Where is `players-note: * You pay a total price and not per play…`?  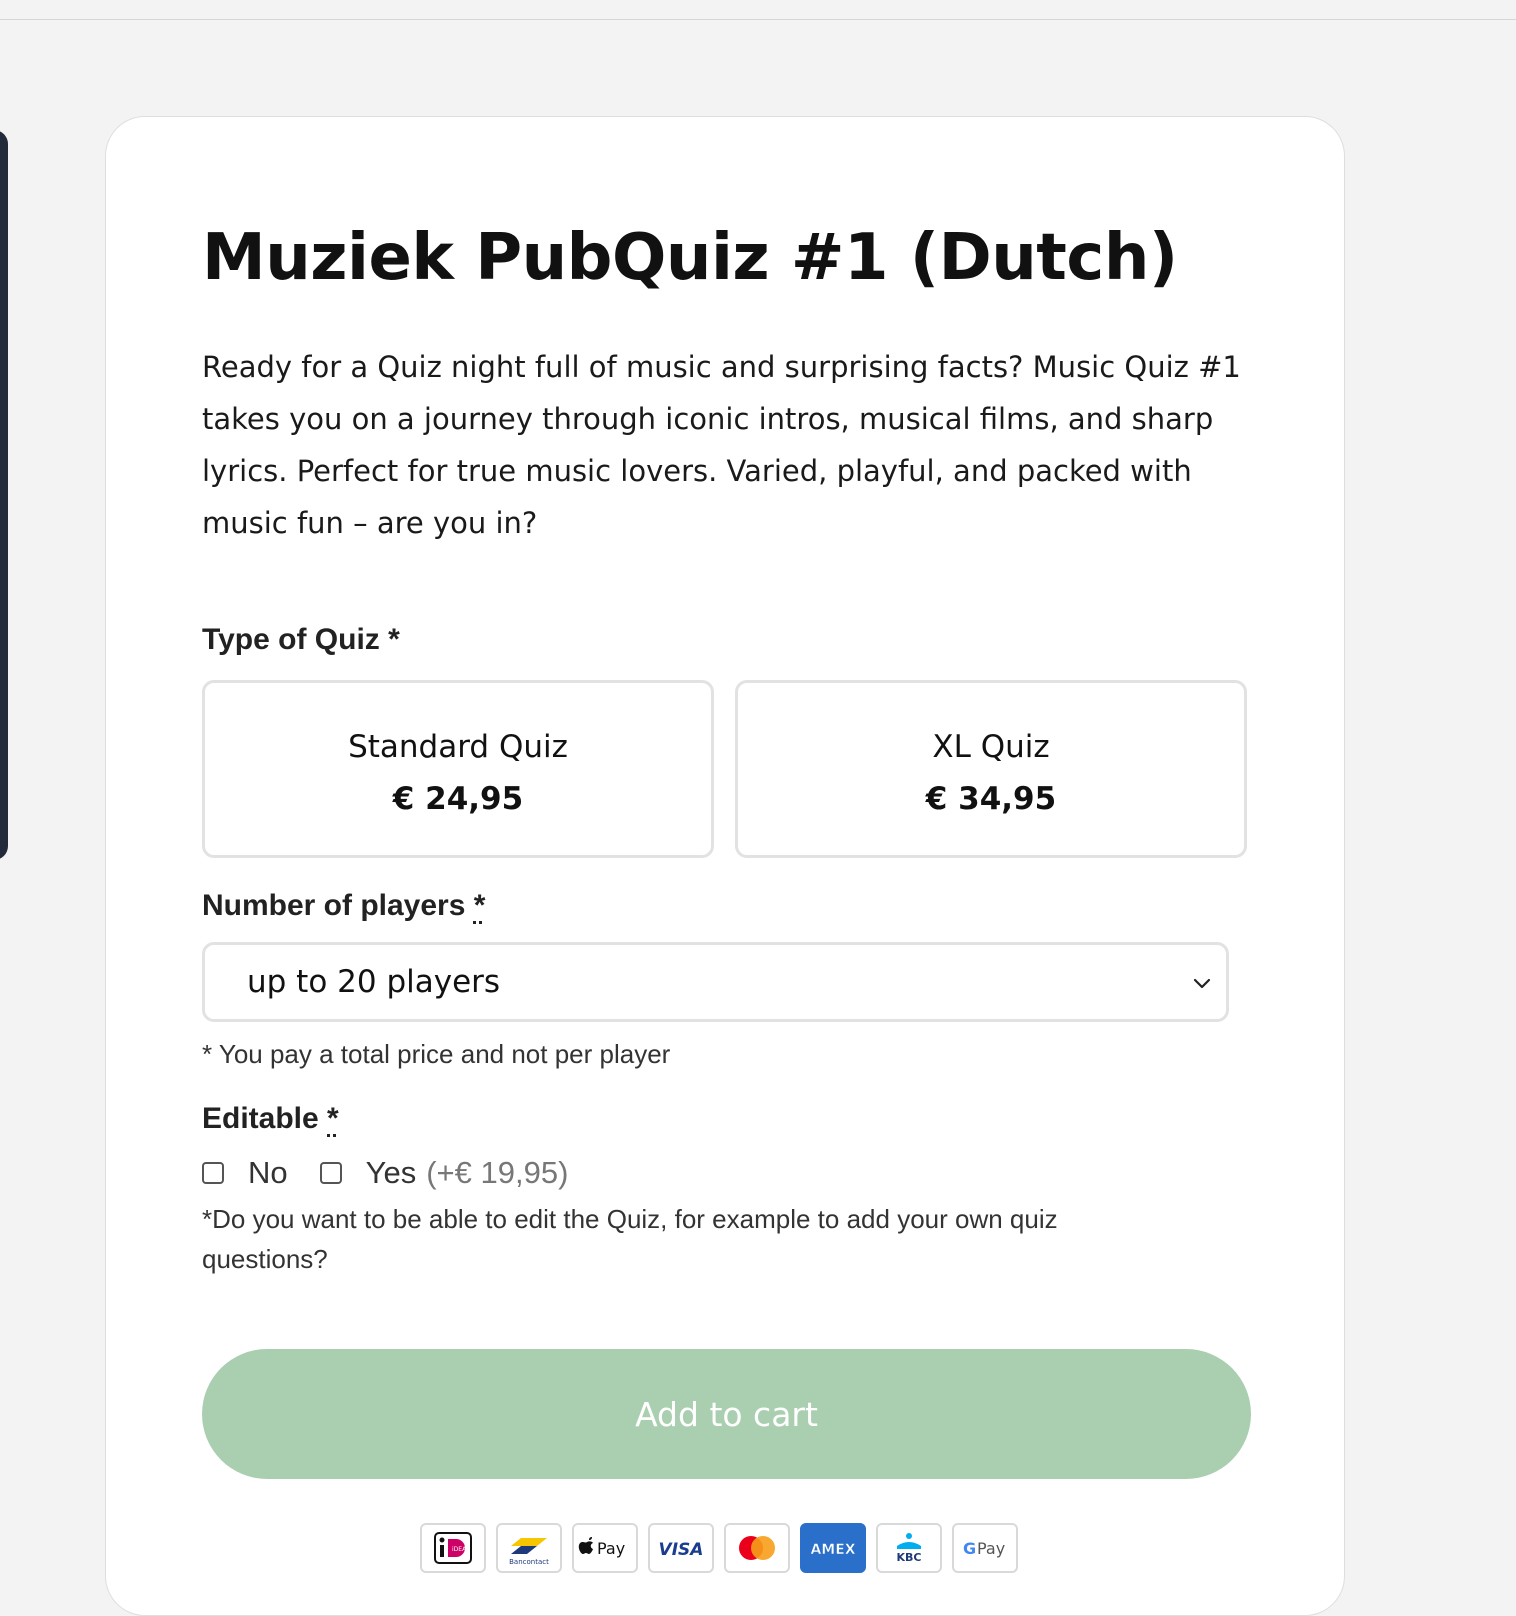 players-note: * You pay a total price and not per play… is located at coordinates (436, 1054).